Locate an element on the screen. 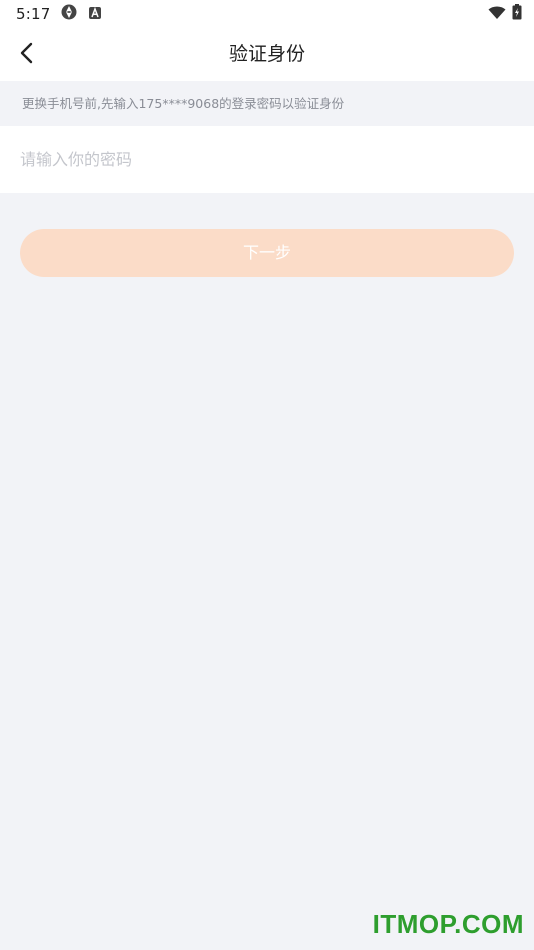 Image resolution: width=534 pixels, height=950 pixels. header: 验证身份 is located at coordinates (267, 54).